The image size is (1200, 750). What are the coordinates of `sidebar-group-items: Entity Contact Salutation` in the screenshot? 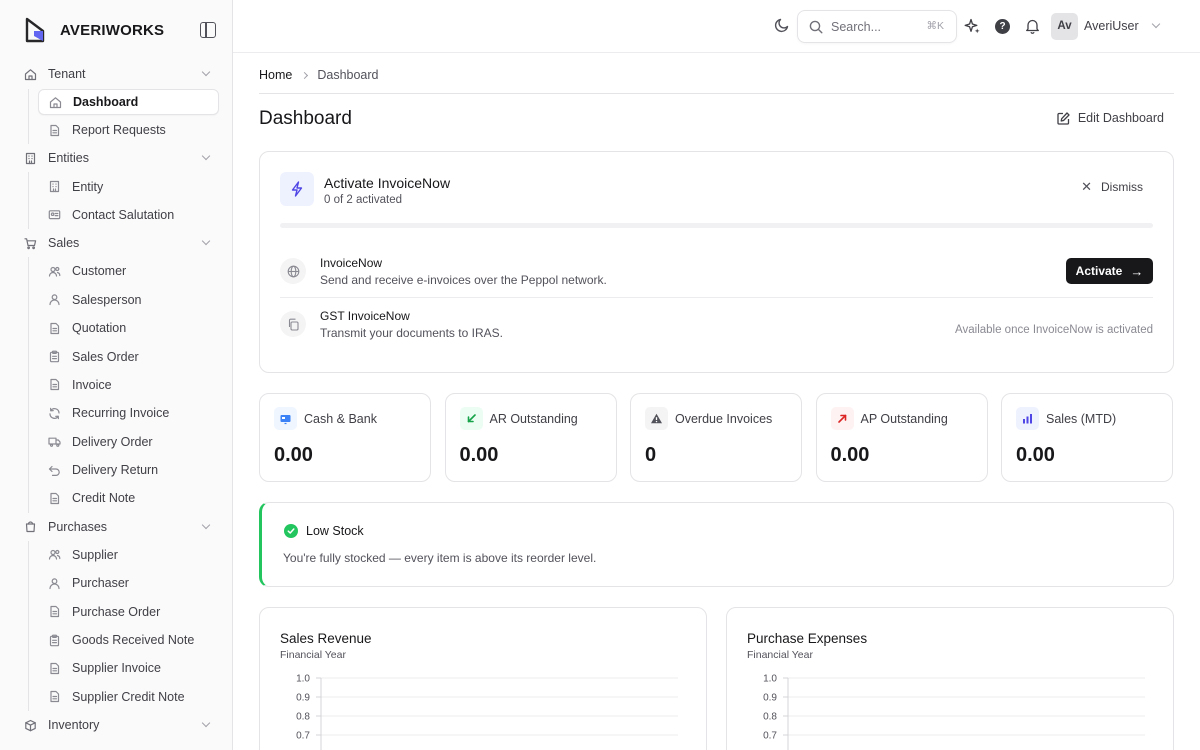 It's located at (130, 201).